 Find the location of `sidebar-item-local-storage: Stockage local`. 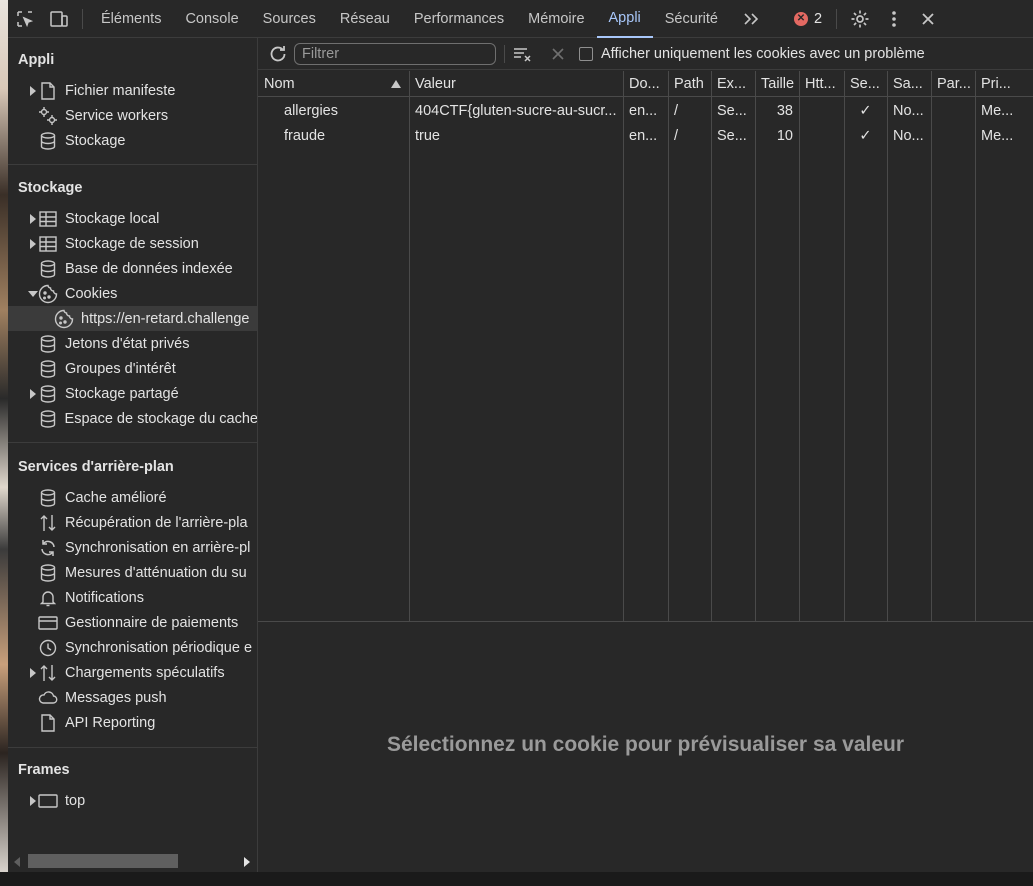

sidebar-item-local-storage: Stockage local is located at coordinates (132, 218).